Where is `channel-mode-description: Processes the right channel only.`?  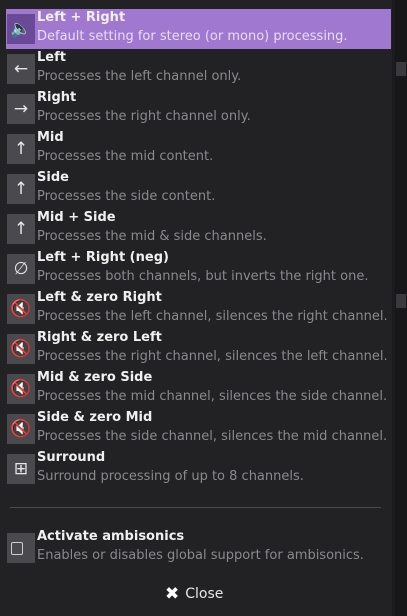 channel-mode-description: Processes the right channel only. is located at coordinates (144, 116).